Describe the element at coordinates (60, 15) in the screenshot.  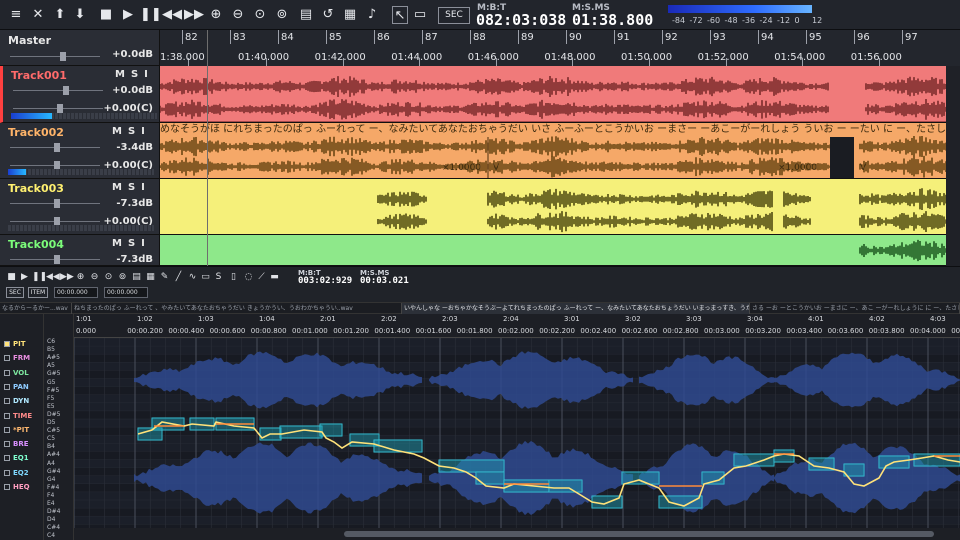
I see `arrow-up-icon: ⬆` at that location.